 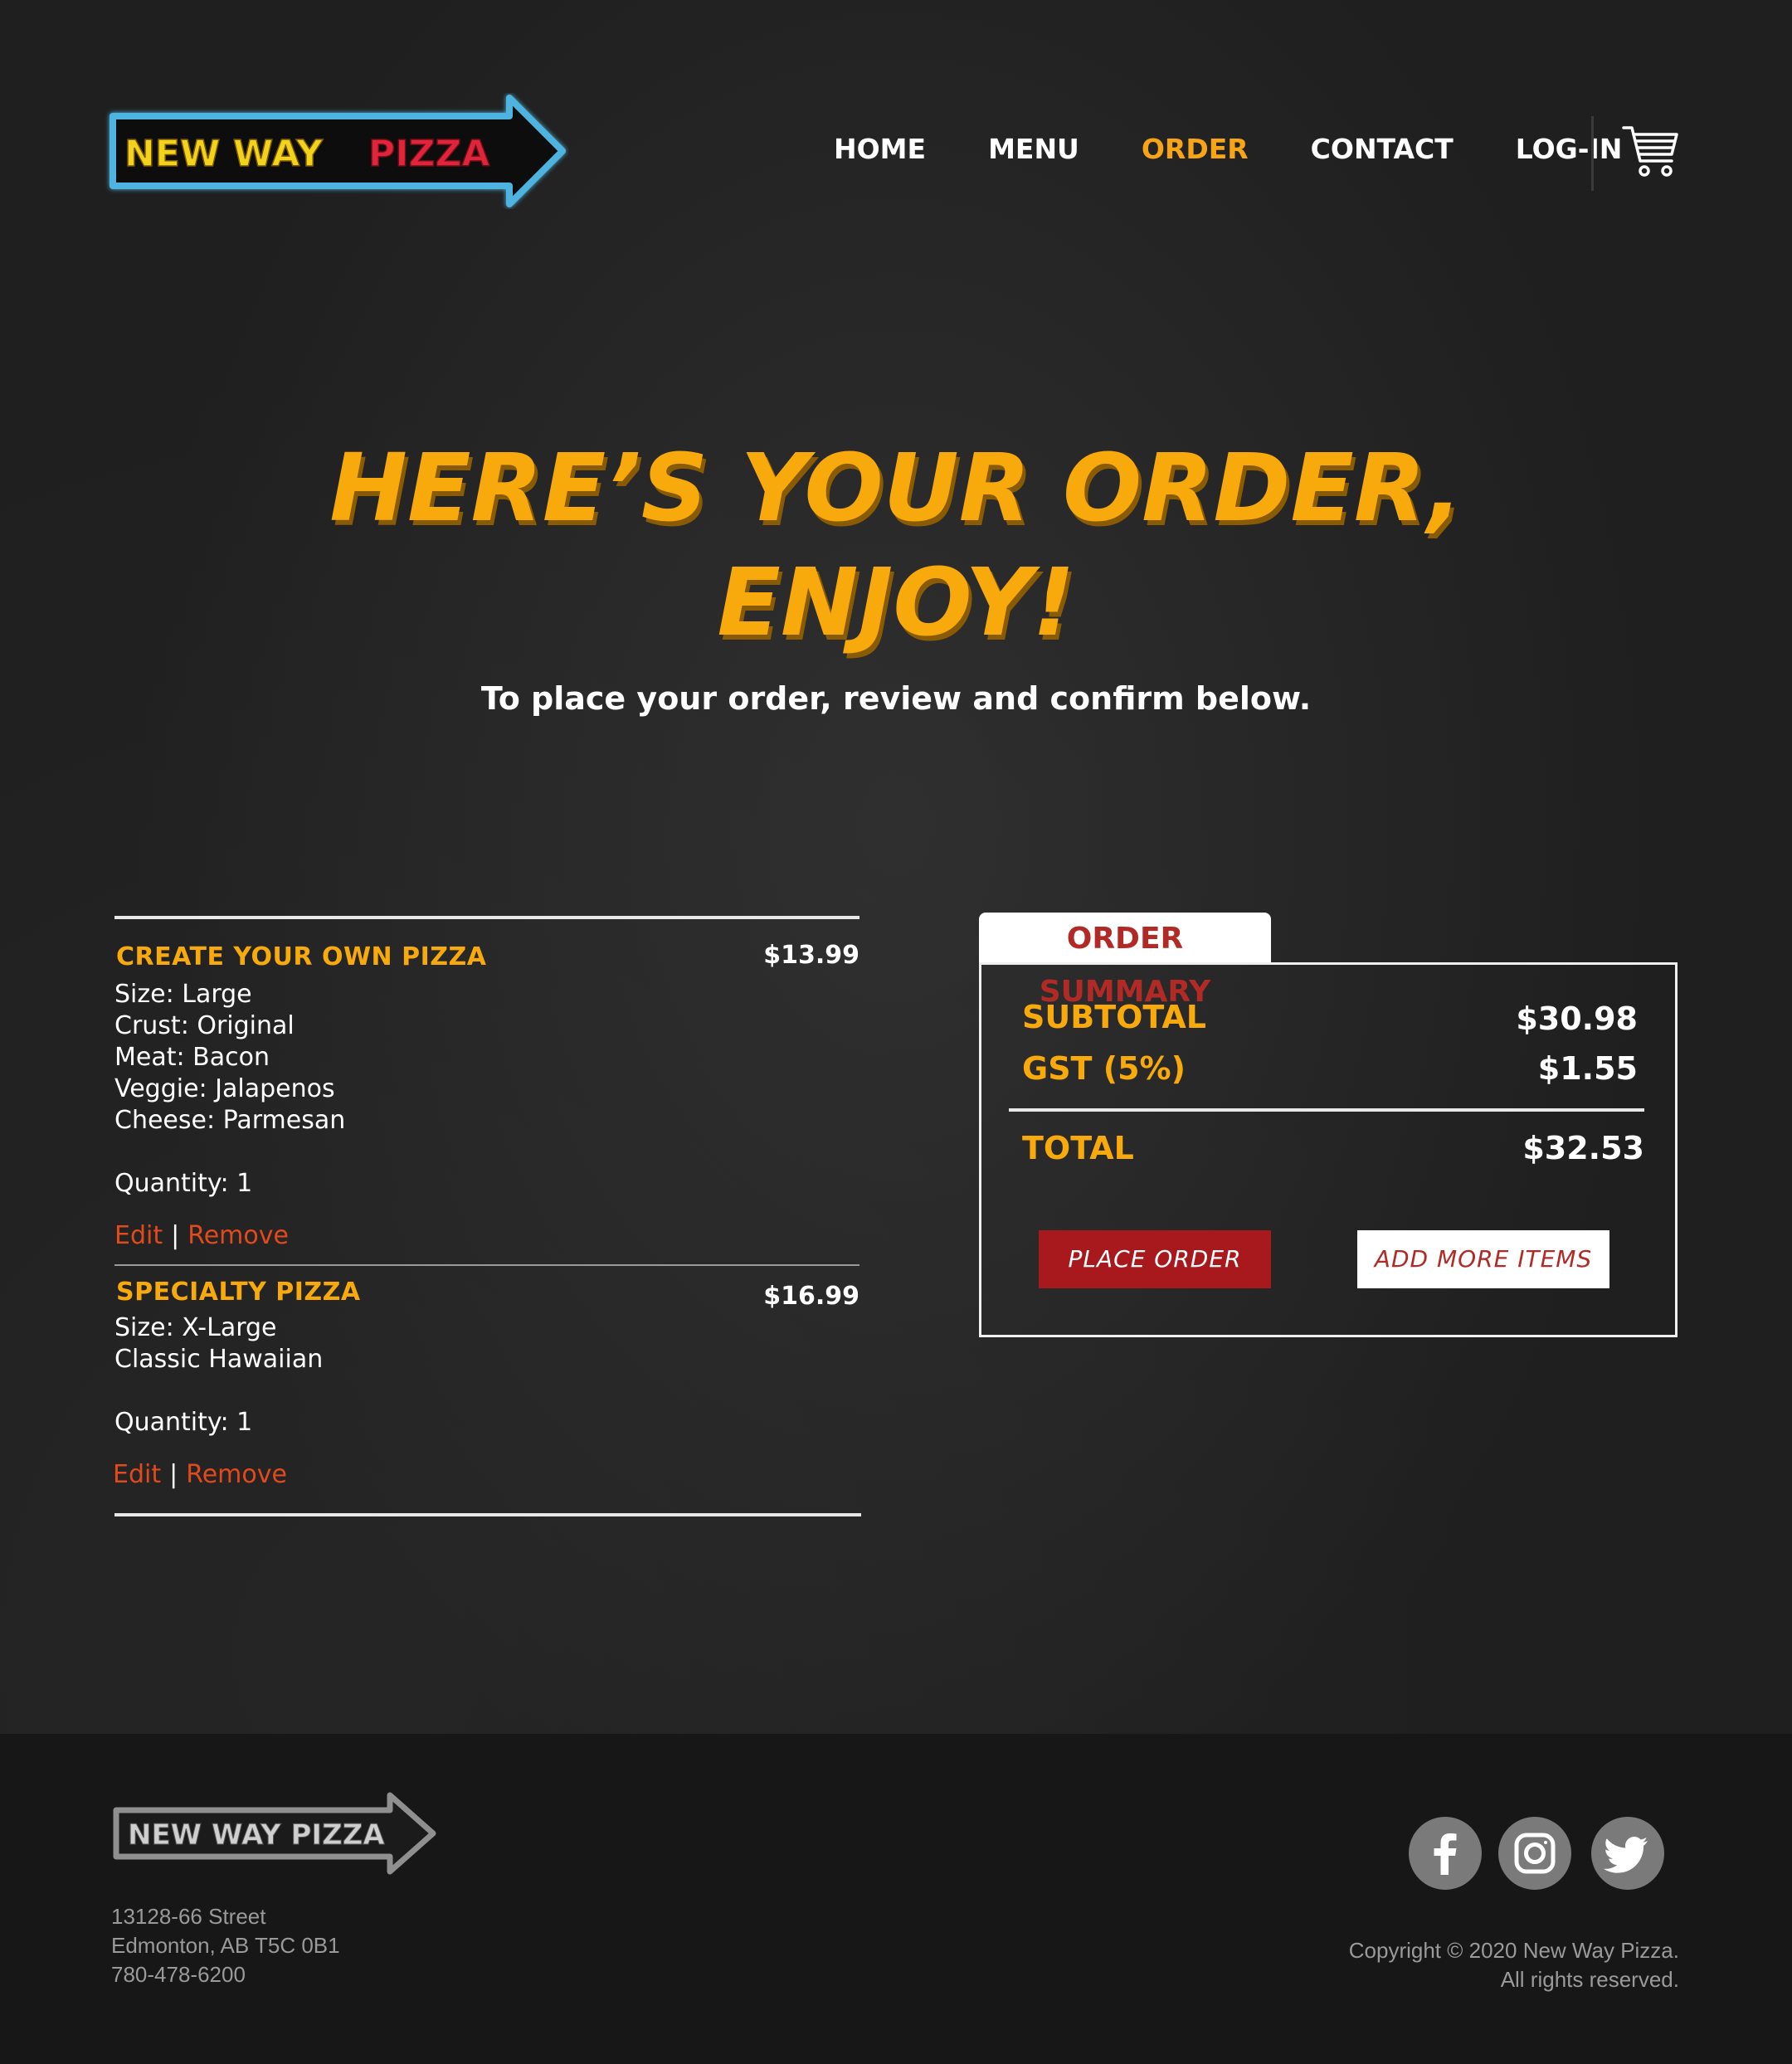 What do you see at coordinates (230, 1120) in the screenshot?
I see `item-1-cheese: Cheese: Parmesan` at bounding box center [230, 1120].